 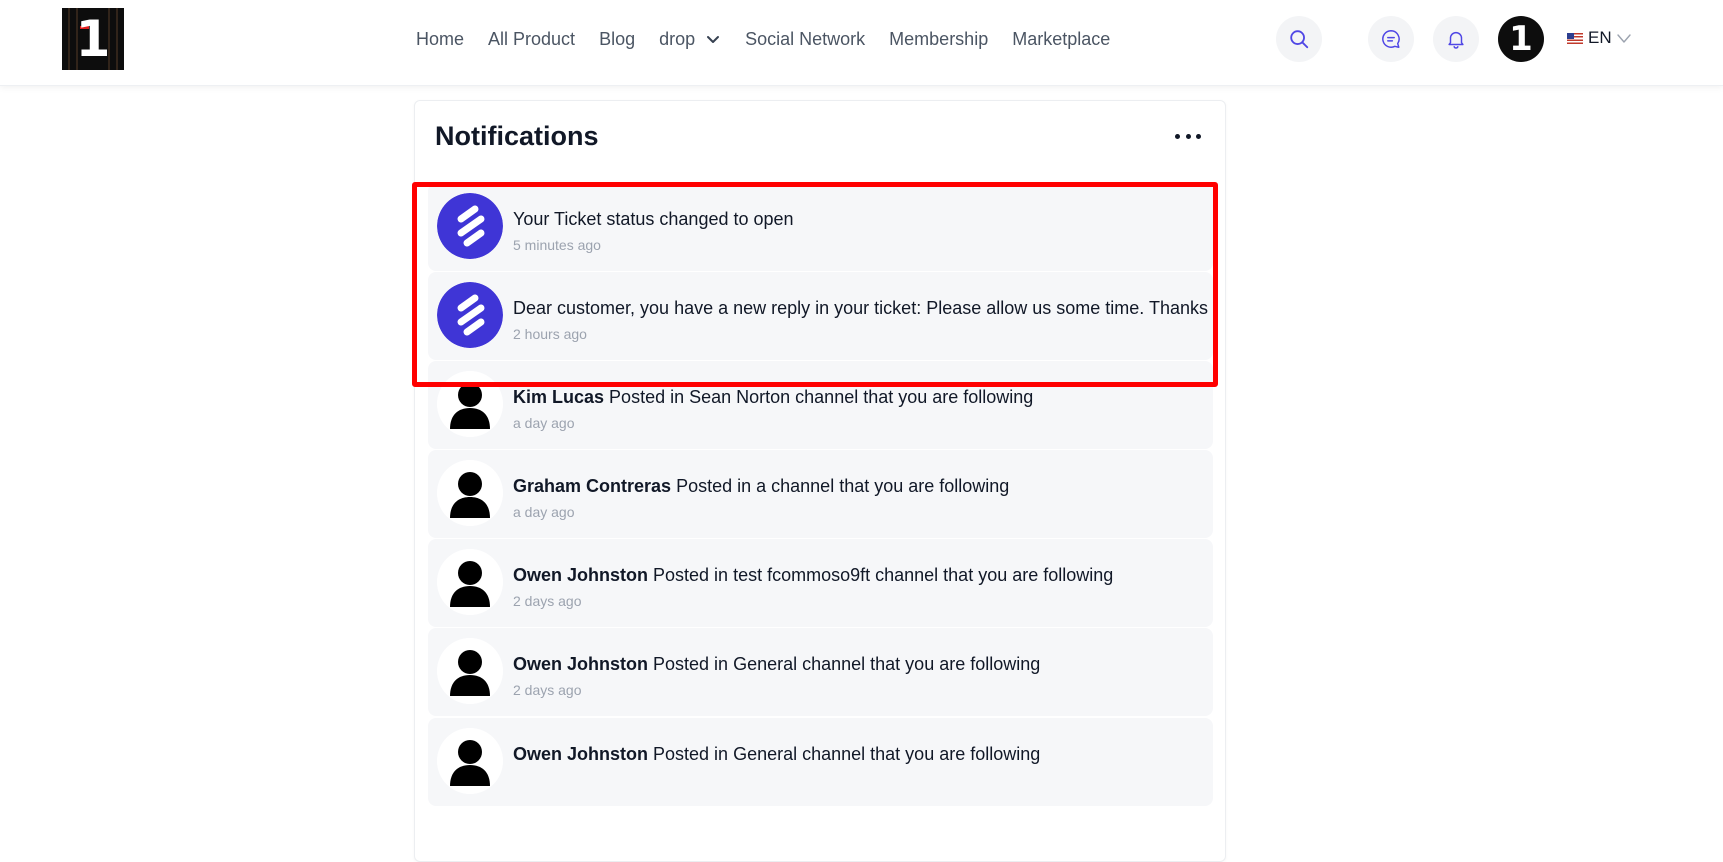 What do you see at coordinates (557, 245) in the screenshot?
I see `notification-time: 5 minutes ago` at bounding box center [557, 245].